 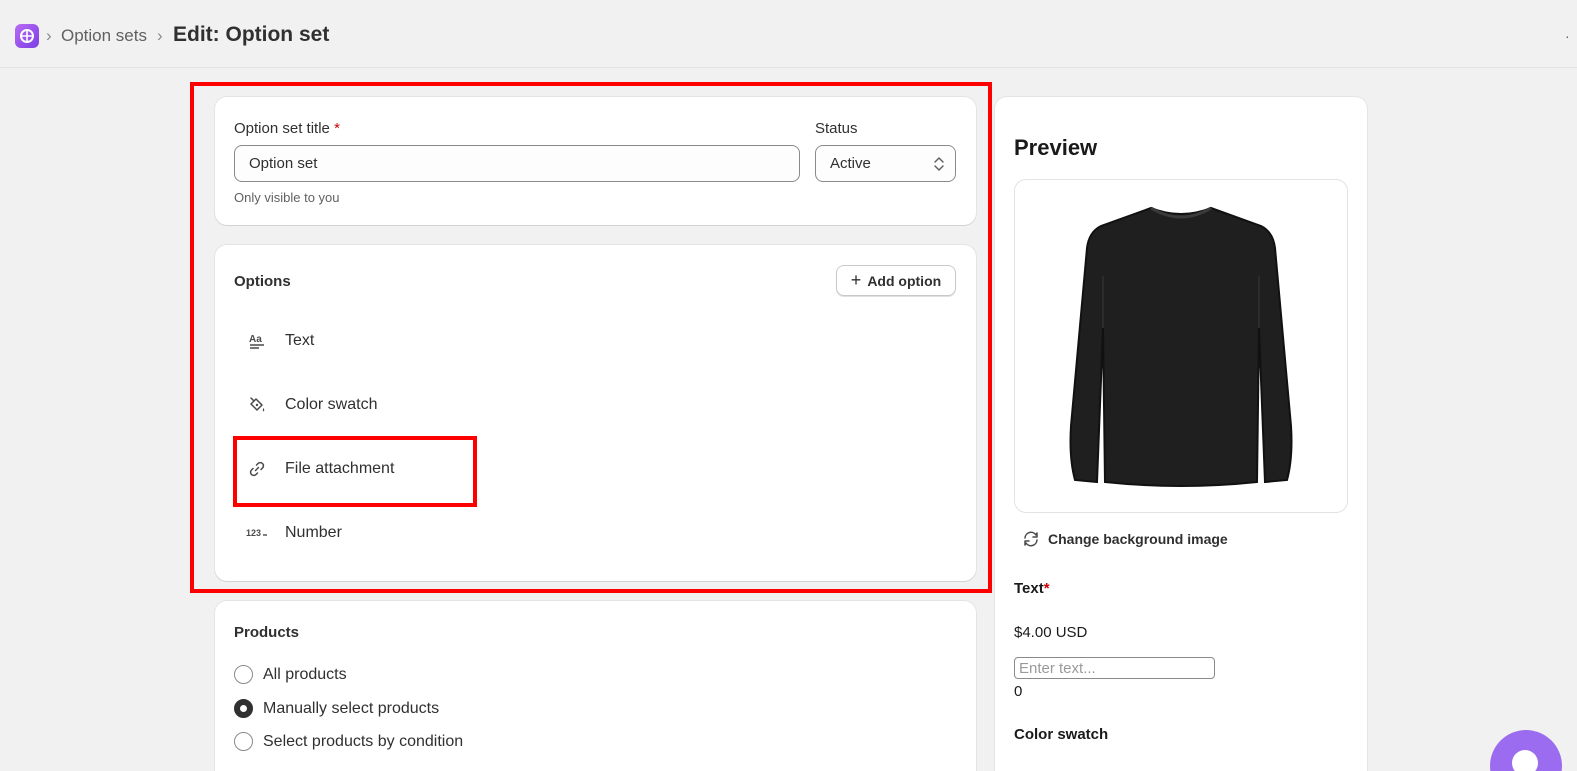 What do you see at coordinates (251, 34) in the screenshot?
I see `page-title: Edit: Option set` at bounding box center [251, 34].